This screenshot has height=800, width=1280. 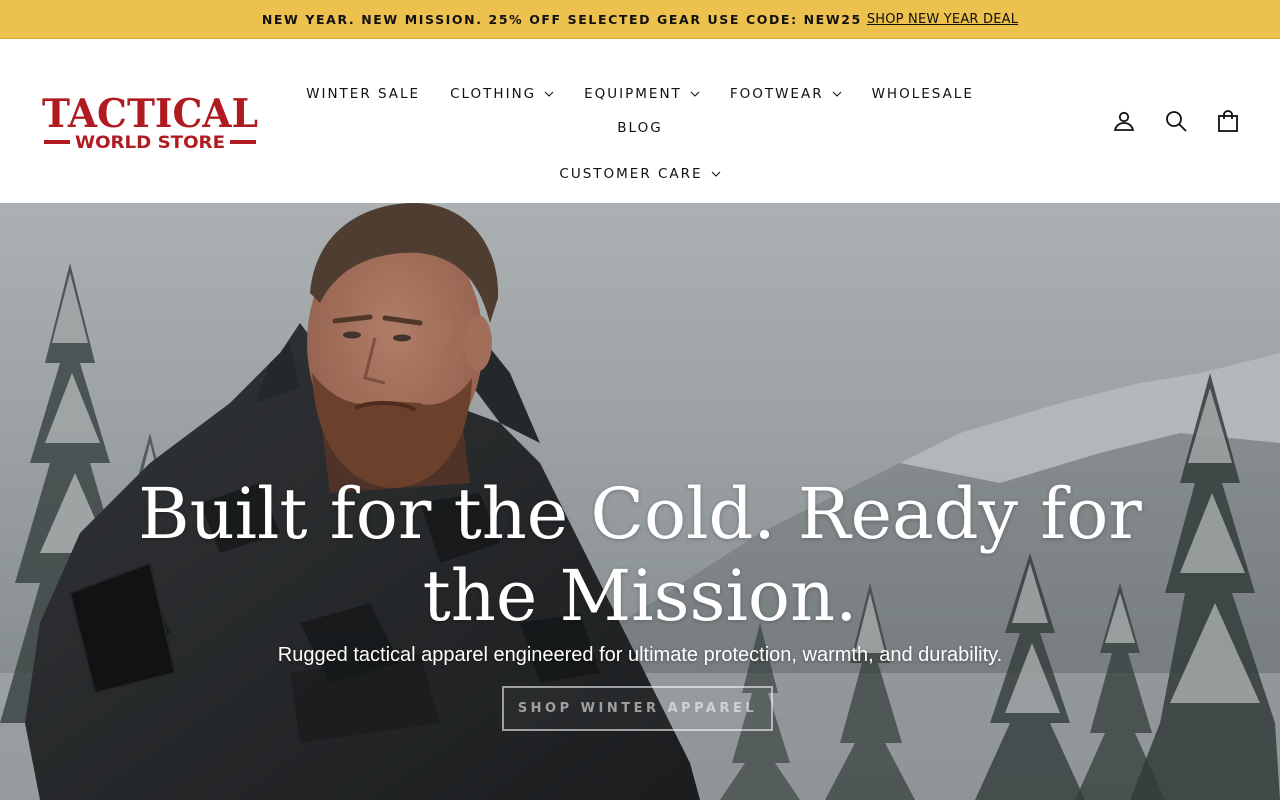 I want to click on nav-label: CLOTHING, so click(x=493, y=94).